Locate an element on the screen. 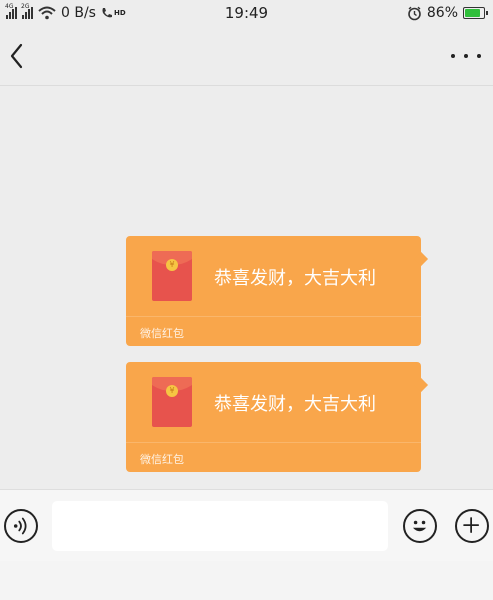 The height and width of the screenshot is (600, 493). voice-button is located at coordinates (21, 526).